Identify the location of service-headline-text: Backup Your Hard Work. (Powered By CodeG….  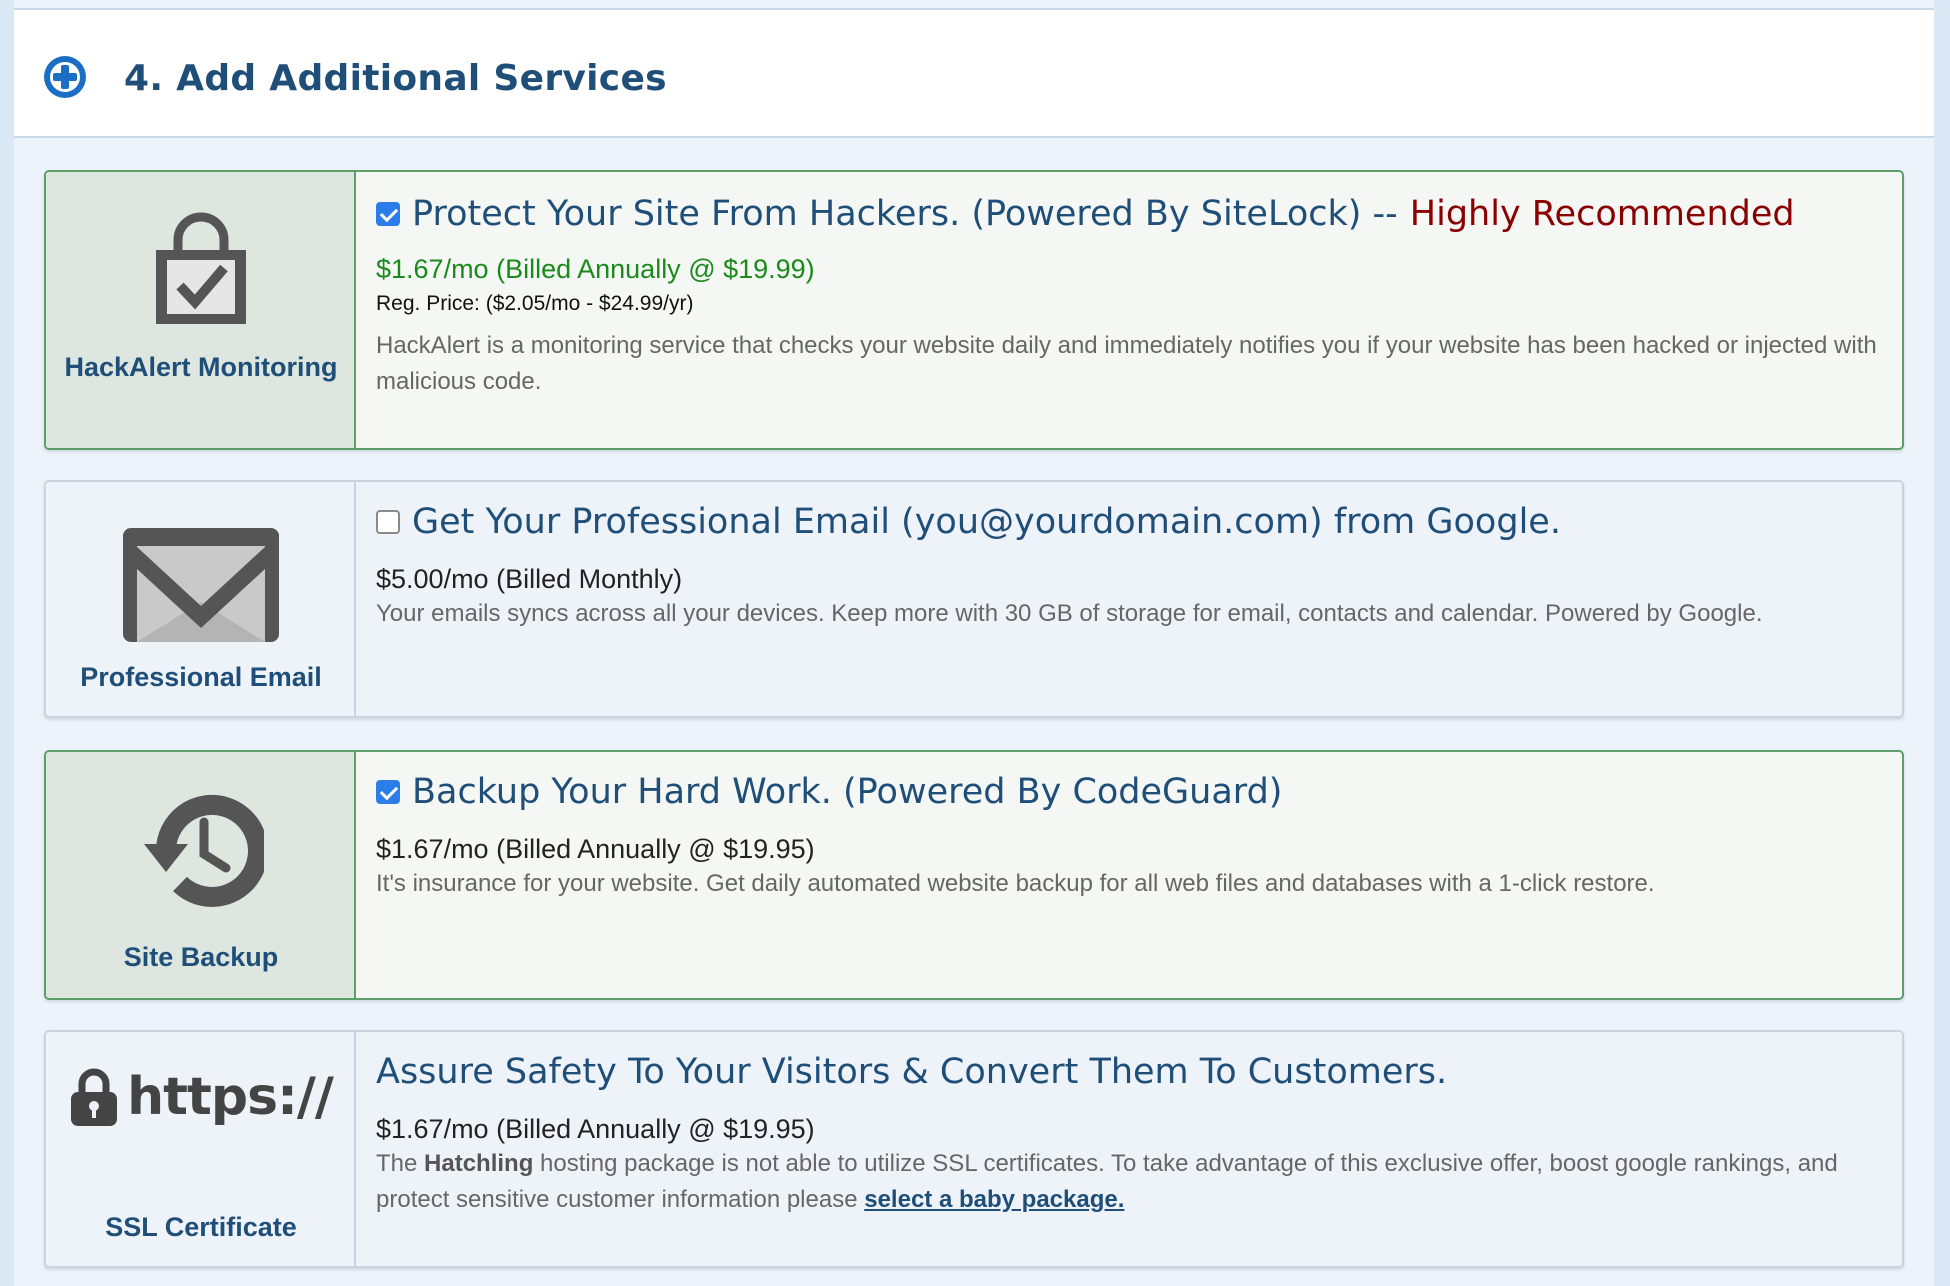
(847, 792).